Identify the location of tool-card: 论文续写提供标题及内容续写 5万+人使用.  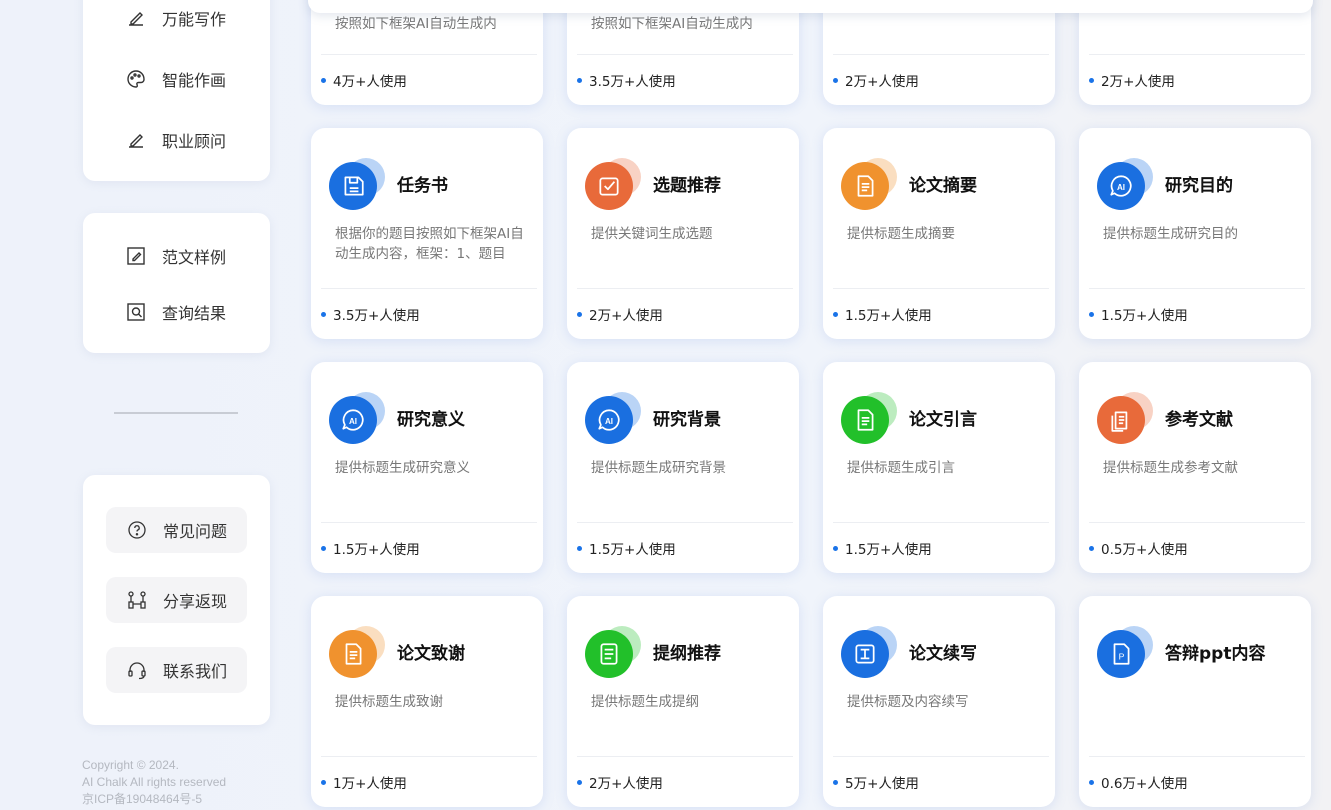
(939, 701).